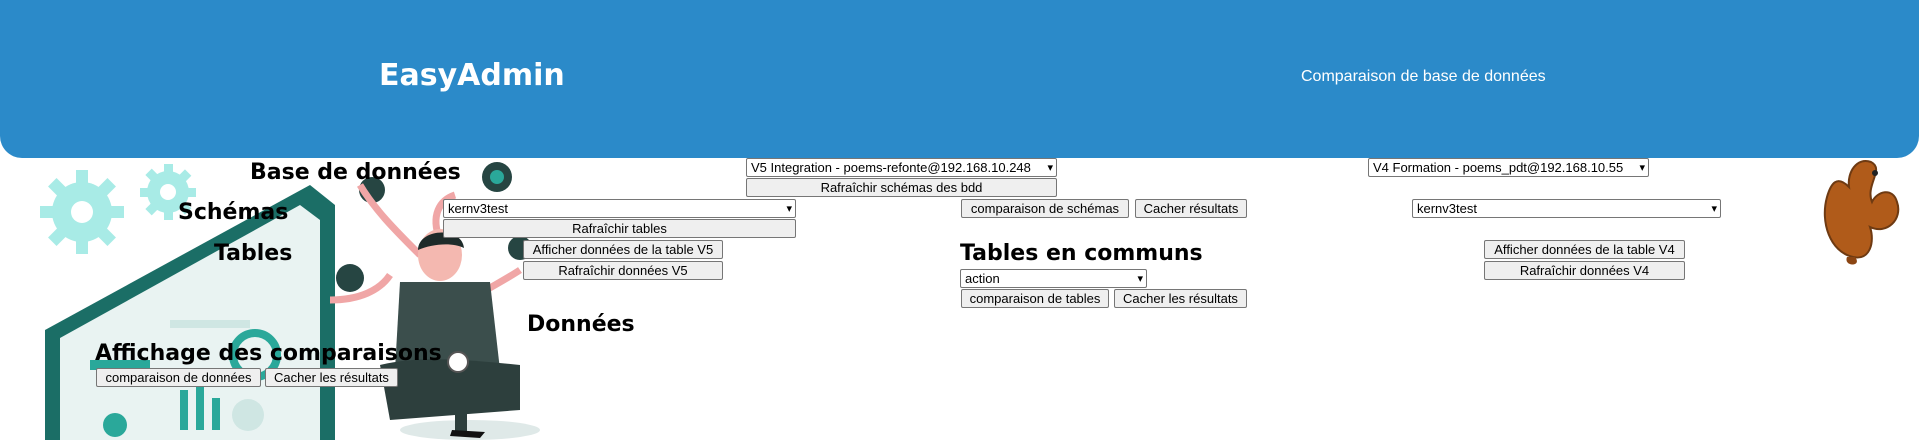 This screenshot has height=440, width=1919. I want to click on v4-database-select: V4 Formation - poems_pdt@192.168.10.55 ▾, so click(1508, 167).